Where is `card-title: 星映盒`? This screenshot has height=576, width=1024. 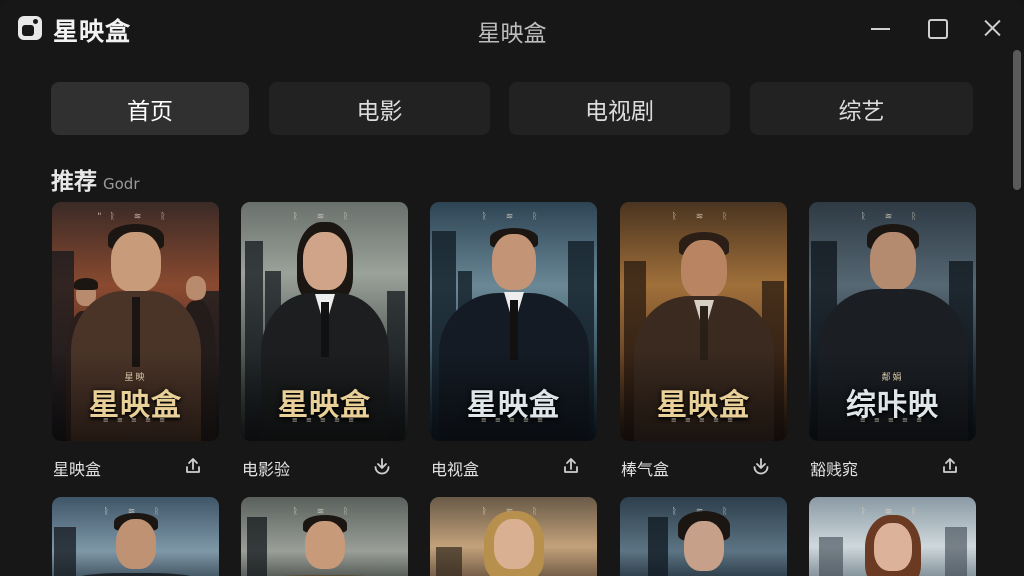 card-title: 星映盒 is located at coordinates (77, 468).